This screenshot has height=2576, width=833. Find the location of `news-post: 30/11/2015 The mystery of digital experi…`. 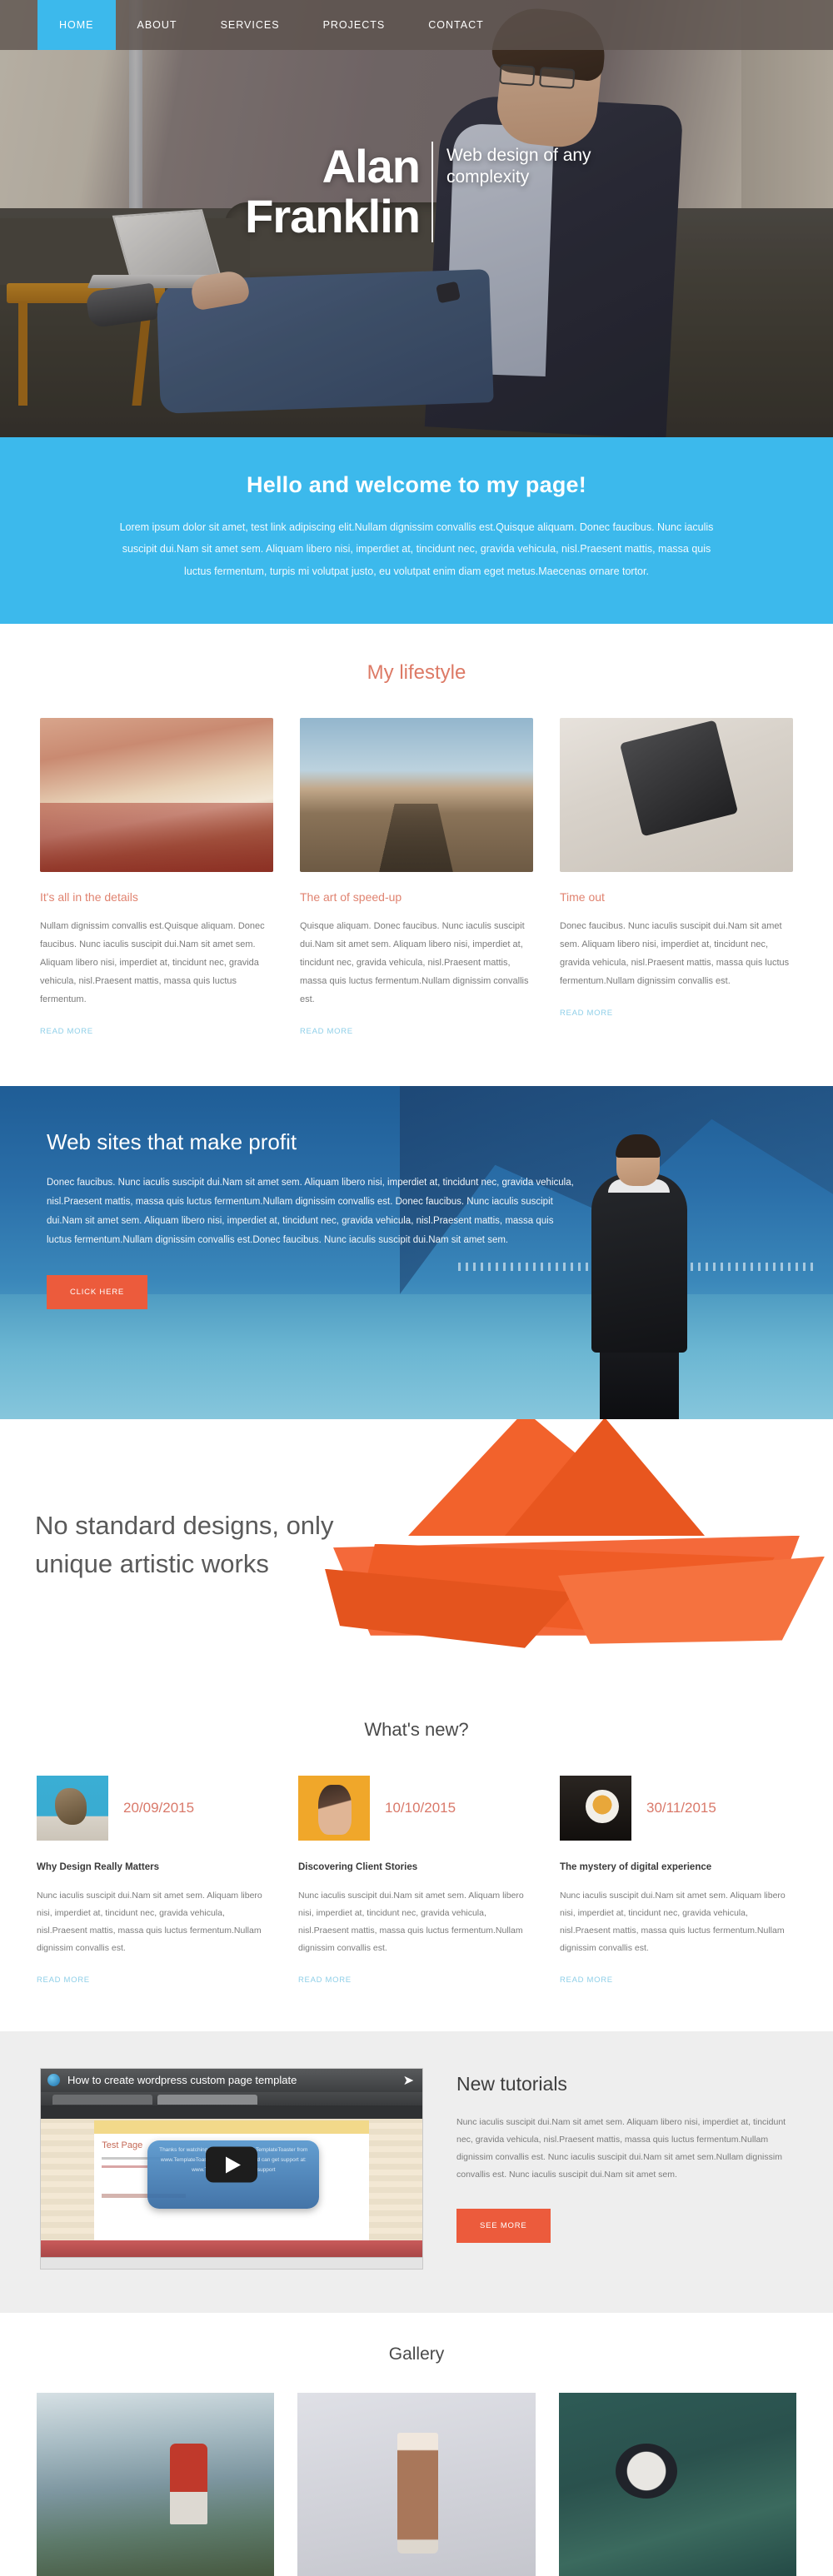

news-post: 30/11/2015 The mystery of digital experi… is located at coordinates (678, 1880).